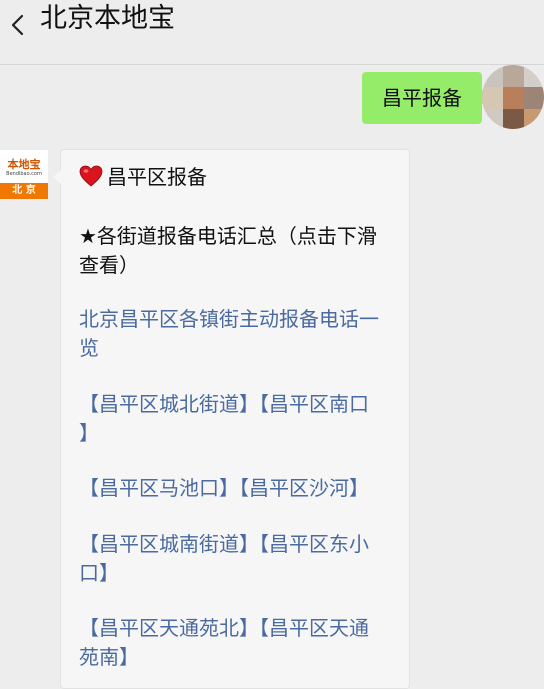  What do you see at coordinates (240, 488) in the screenshot?
I see `district-link: 【昌平区马池口】【昌平区沙河】` at bounding box center [240, 488].